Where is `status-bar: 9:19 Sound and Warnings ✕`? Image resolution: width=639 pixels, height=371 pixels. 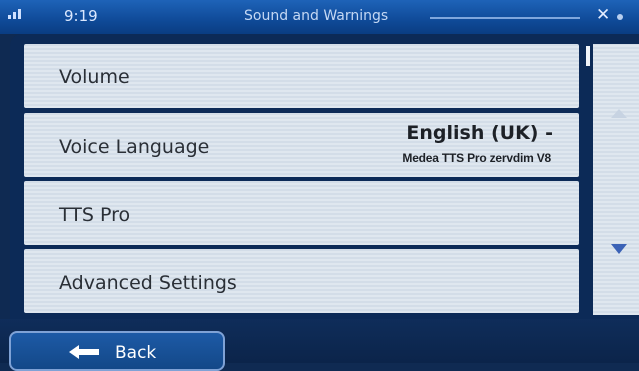
status-bar: 9:19 Sound and Warnings ✕ is located at coordinates (319, 17).